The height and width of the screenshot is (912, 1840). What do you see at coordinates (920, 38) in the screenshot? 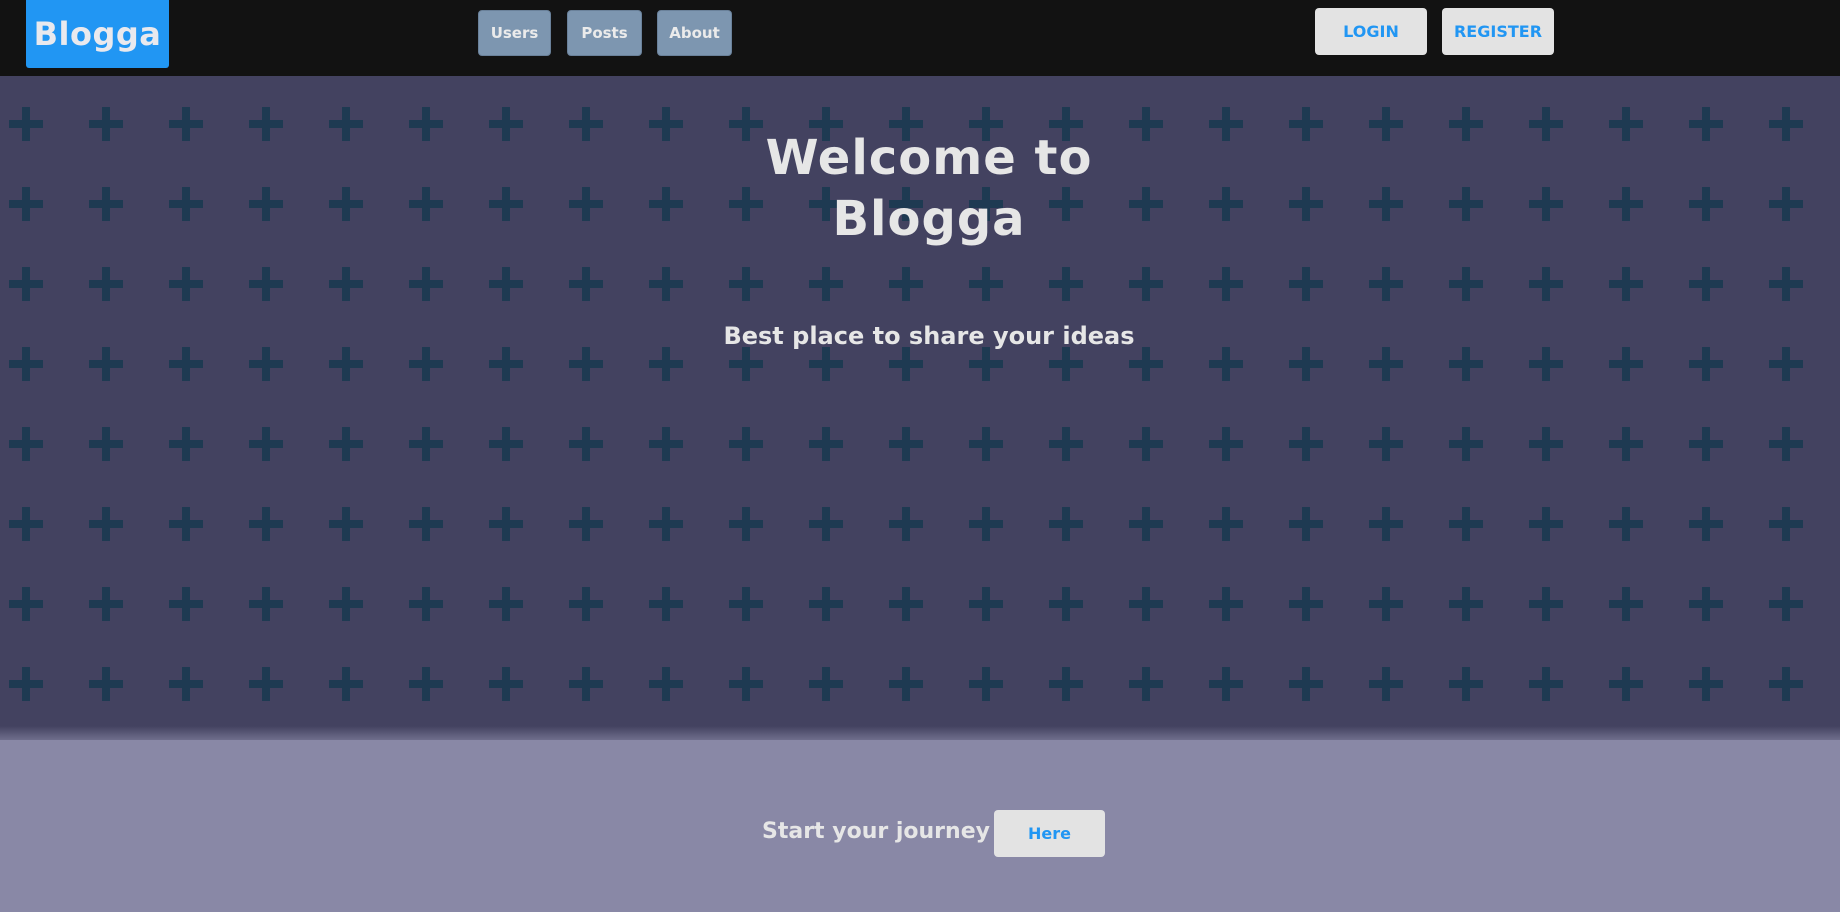
I see `top-navbar: Blogga Users Posts About LOGIN REGISTER` at bounding box center [920, 38].